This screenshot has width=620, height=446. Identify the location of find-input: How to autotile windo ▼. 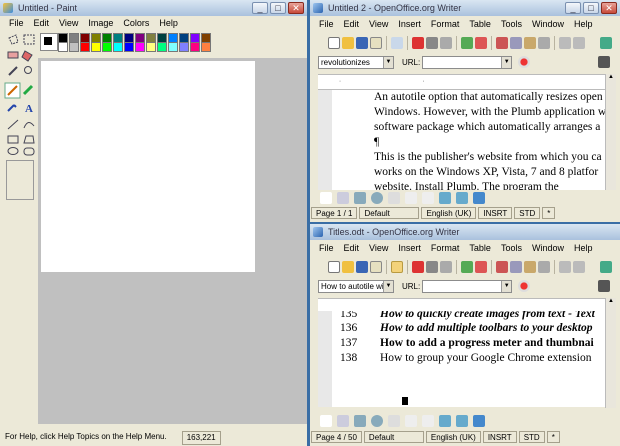
(356, 286).